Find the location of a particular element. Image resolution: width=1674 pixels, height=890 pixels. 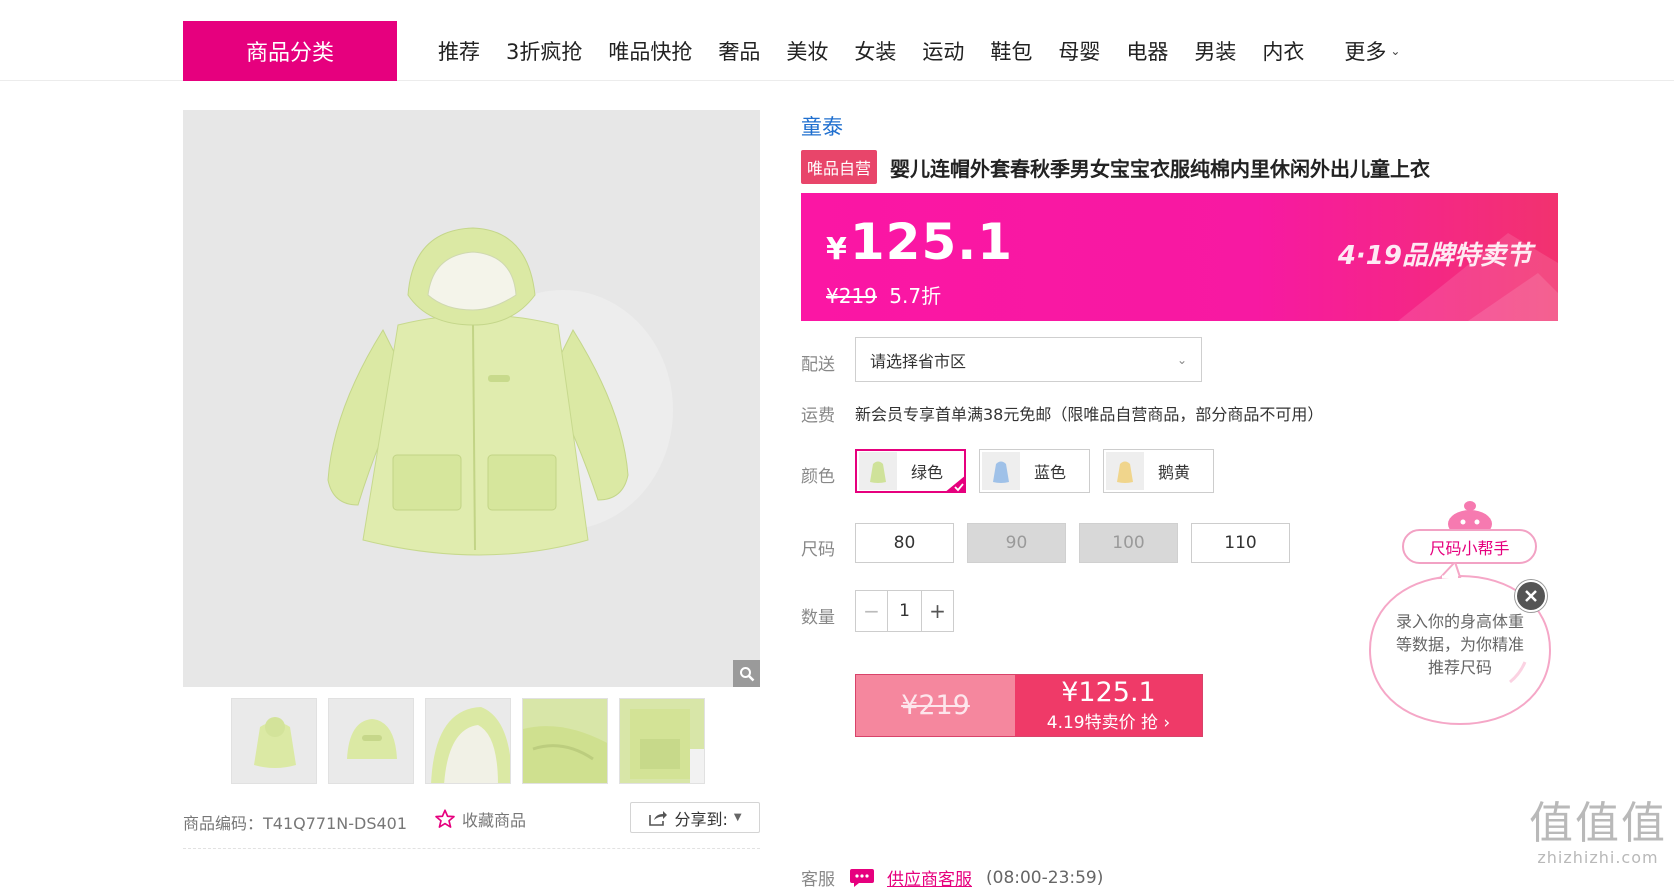

divider is located at coordinates (471, 848).